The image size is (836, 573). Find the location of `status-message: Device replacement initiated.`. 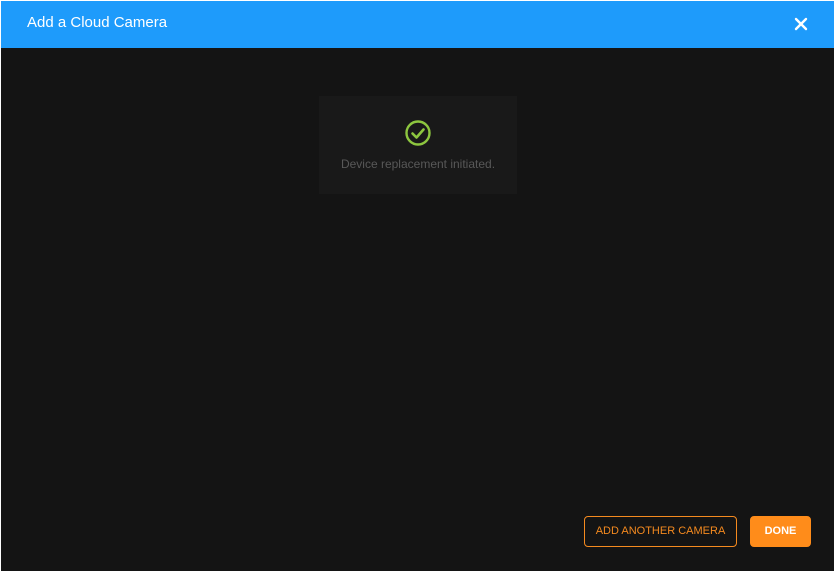

status-message: Device replacement initiated. is located at coordinates (418, 164).